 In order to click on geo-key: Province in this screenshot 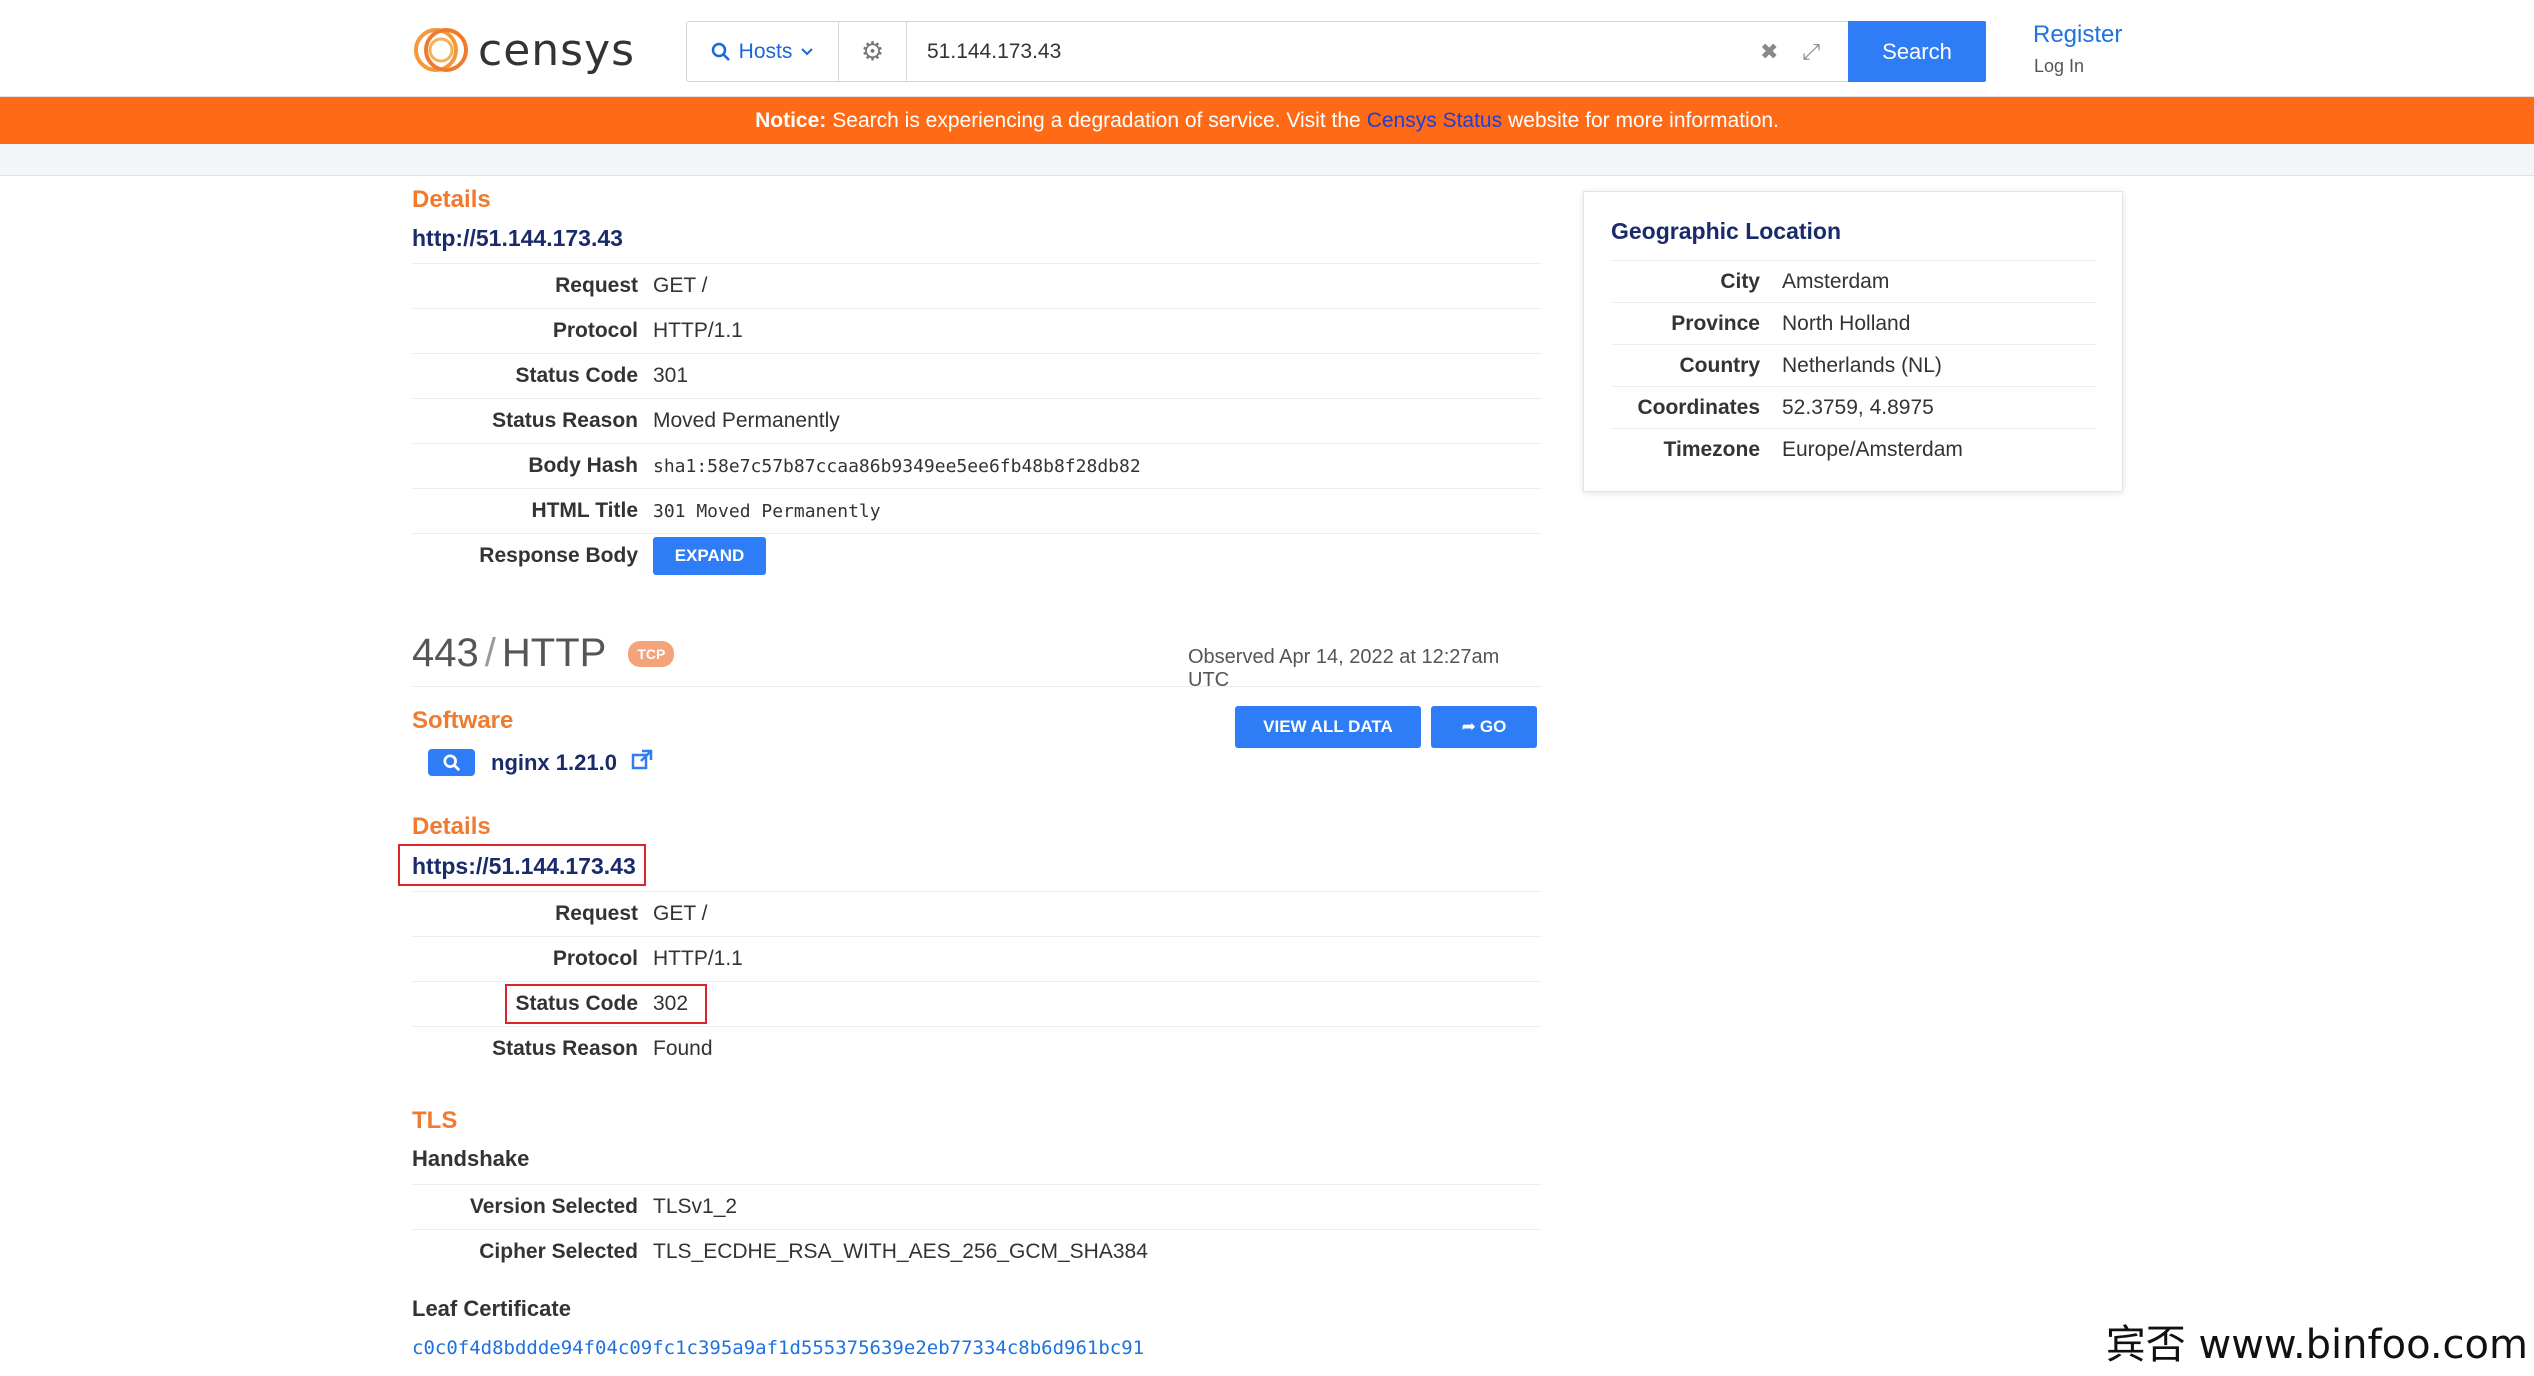, I will do `click(1715, 323)`.